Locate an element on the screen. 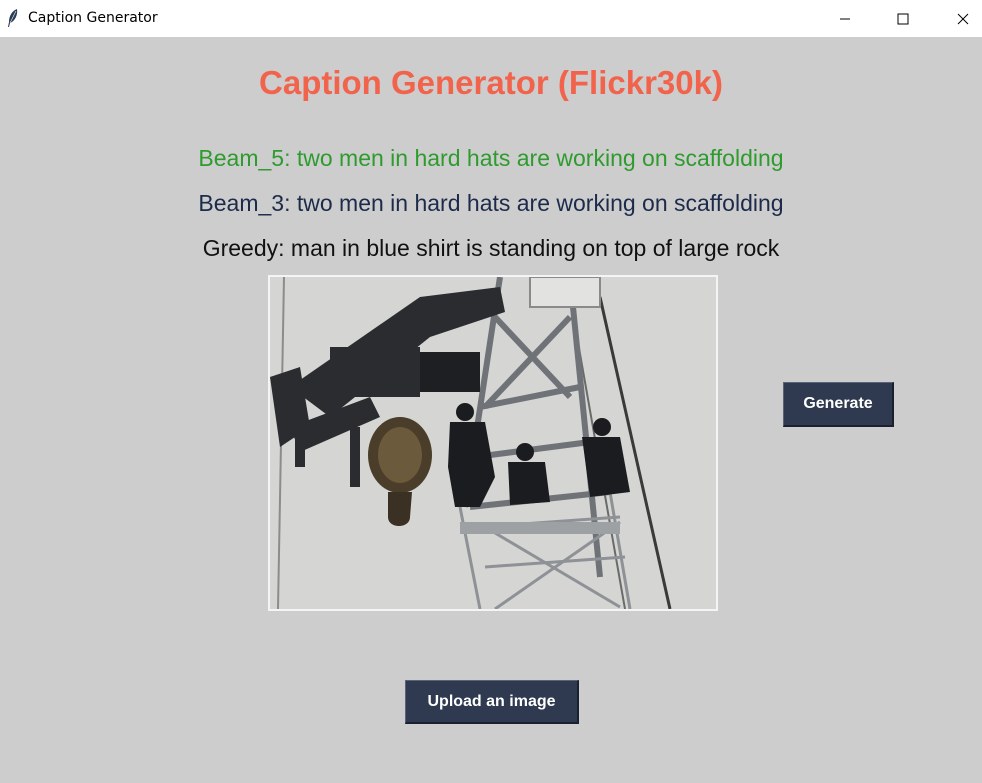 Image resolution: width=982 pixels, height=783 pixels. page-title: Caption Generator (Flickr30k) is located at coordinates (491, 82).